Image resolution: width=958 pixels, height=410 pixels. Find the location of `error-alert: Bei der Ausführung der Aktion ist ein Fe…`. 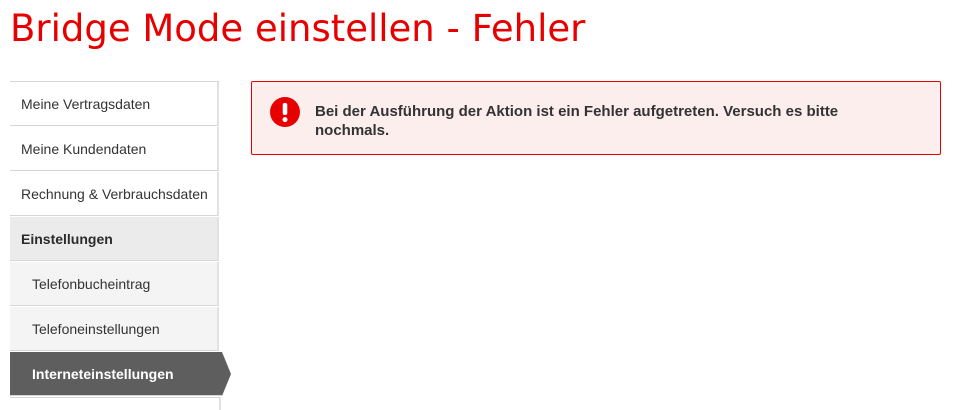

error-alert: Bei der Ausführung der Aktion ist ein Fe… is located at coordinates (596, 118).